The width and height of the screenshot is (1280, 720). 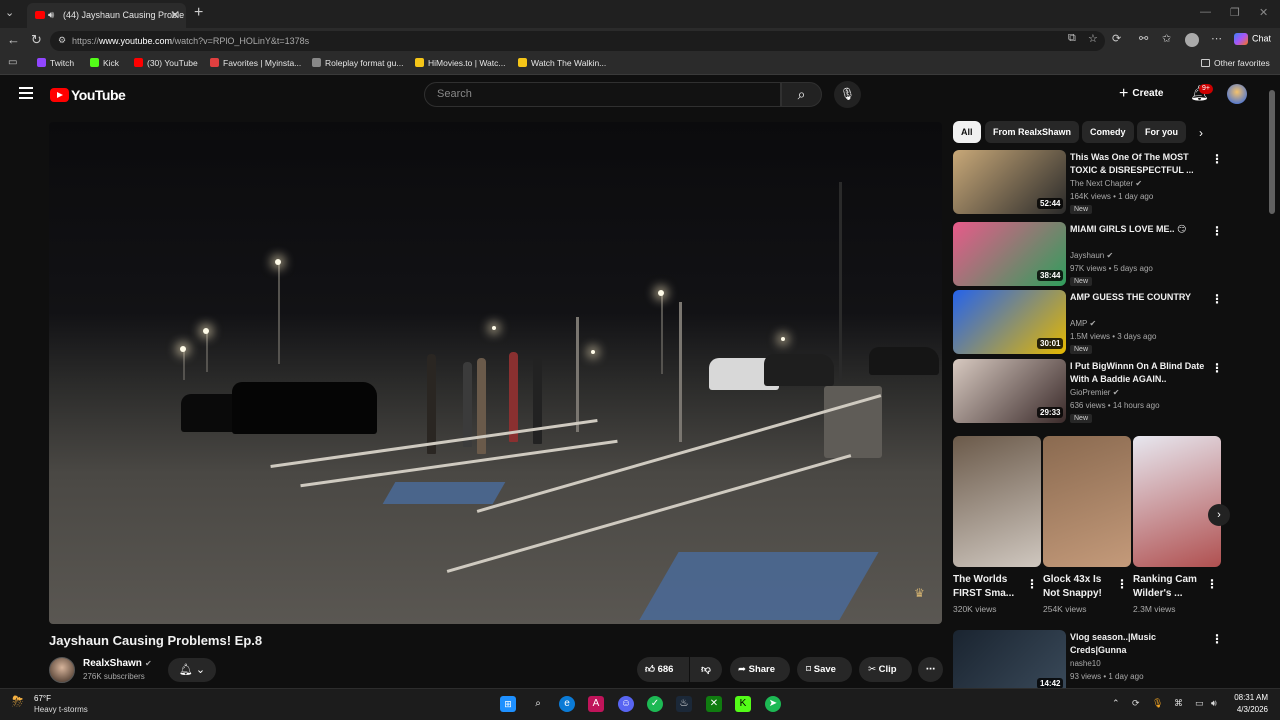 What do you see at coordinates (12, 62) in the screenshot?
I see `collections-icon: ▭` at bounding box center [12, 62].